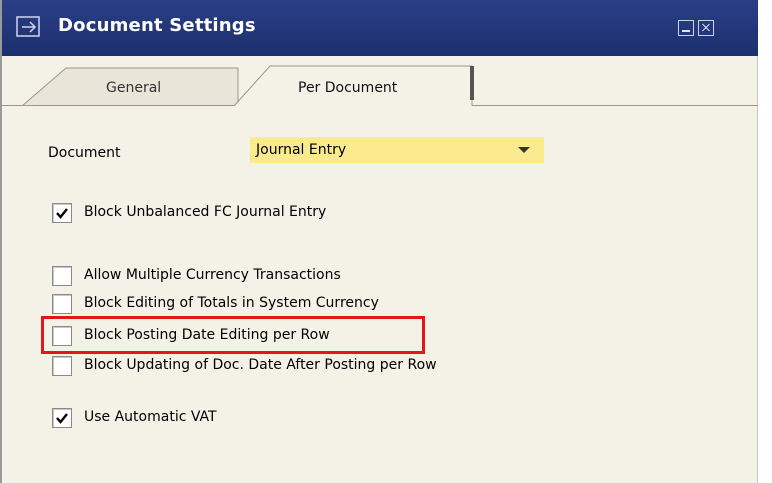 The width and height of the screenshot is (772, 483). I want to click on checkbox-block-unbalanced-fc, so click(62, 213).